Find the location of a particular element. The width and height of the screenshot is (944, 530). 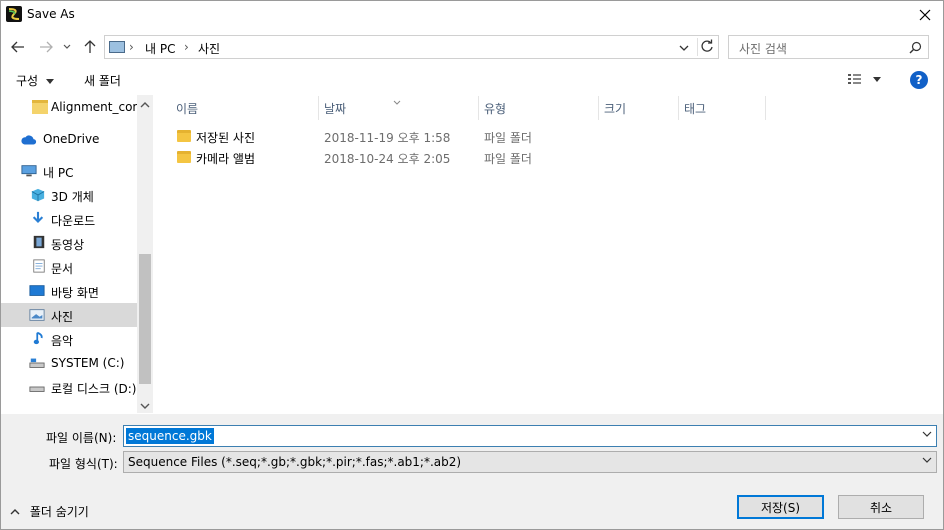

recent-locations-button is located at coordinates (67, 47).